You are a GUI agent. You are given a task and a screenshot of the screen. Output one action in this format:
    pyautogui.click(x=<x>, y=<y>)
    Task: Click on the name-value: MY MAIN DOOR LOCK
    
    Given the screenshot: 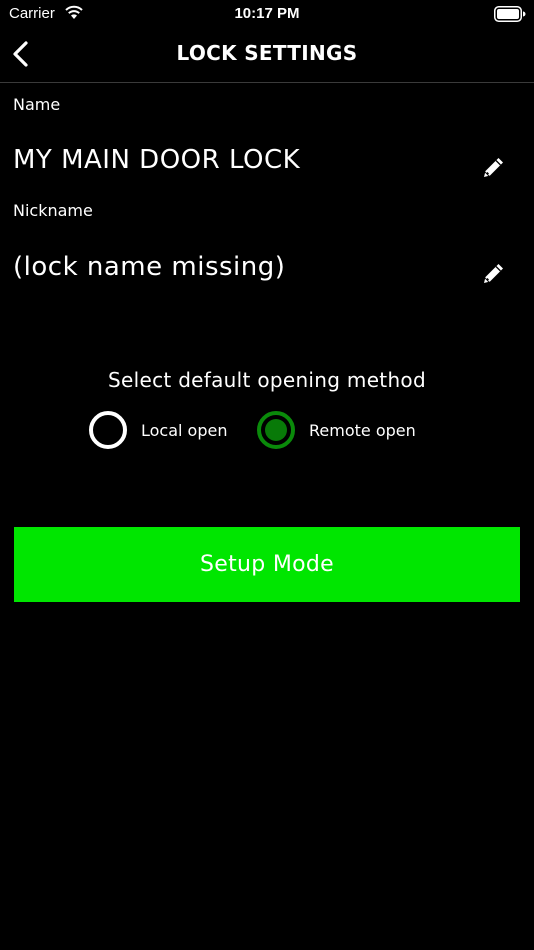 What is the action you would take?
    pyautogui.click(x=157, y=160)
    